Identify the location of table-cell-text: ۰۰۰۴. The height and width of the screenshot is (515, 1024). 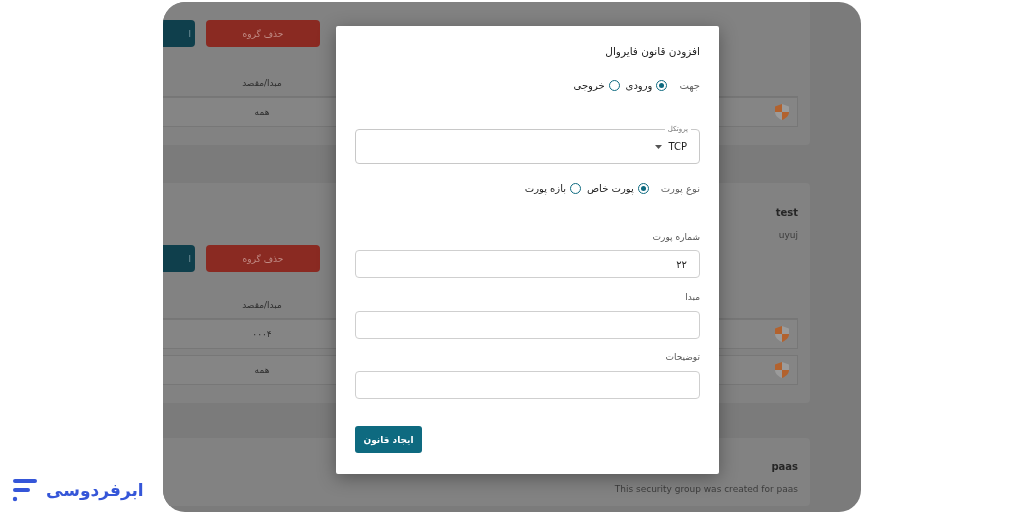
(262, 334).